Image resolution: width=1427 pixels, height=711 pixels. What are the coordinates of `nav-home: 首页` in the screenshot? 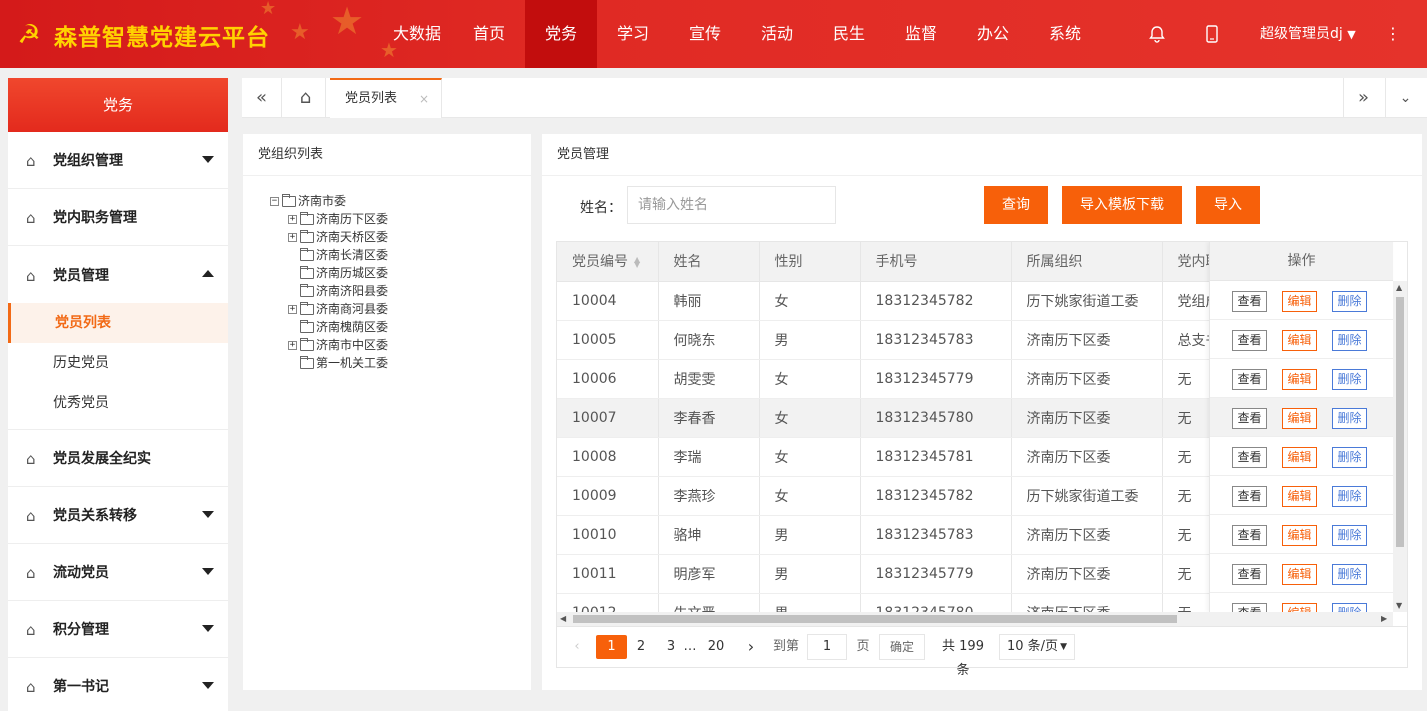 It's located at (489, 34).